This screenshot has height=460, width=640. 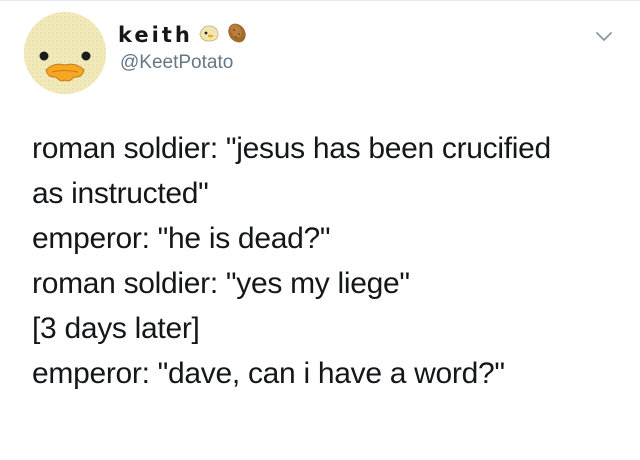 I want to click on tweet-line: emperor: "he is dead?", so click(x=181, y=238).